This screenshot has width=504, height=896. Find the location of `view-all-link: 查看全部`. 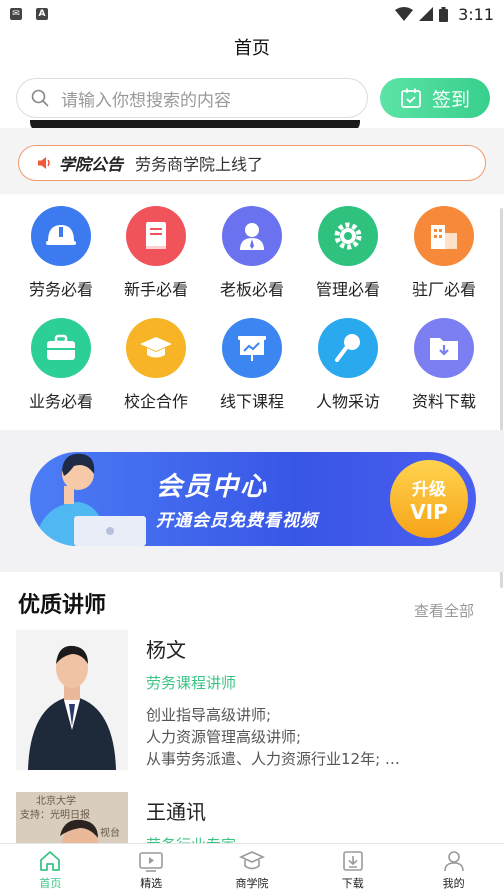

view-all-link: 查看全部 is located at coordinates (444, 610).